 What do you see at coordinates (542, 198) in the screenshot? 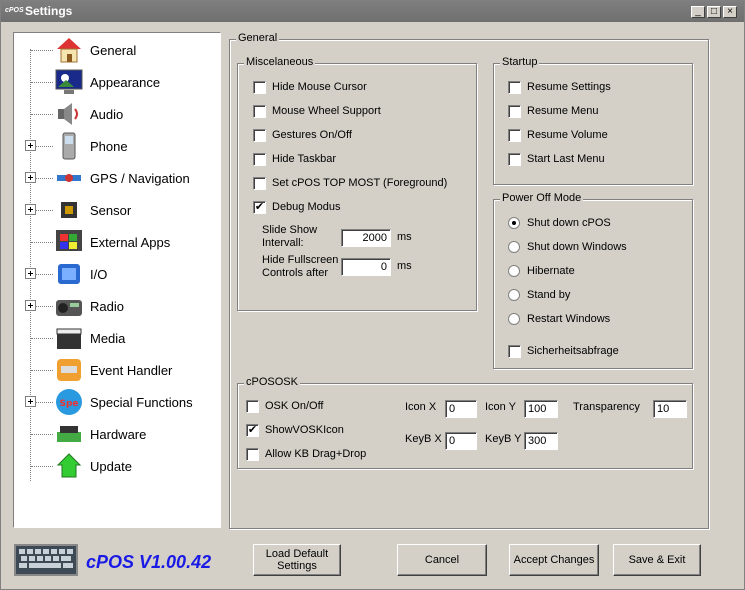
I see `power-off-legend: Power Off Mode` at bounding box center [542, 198].